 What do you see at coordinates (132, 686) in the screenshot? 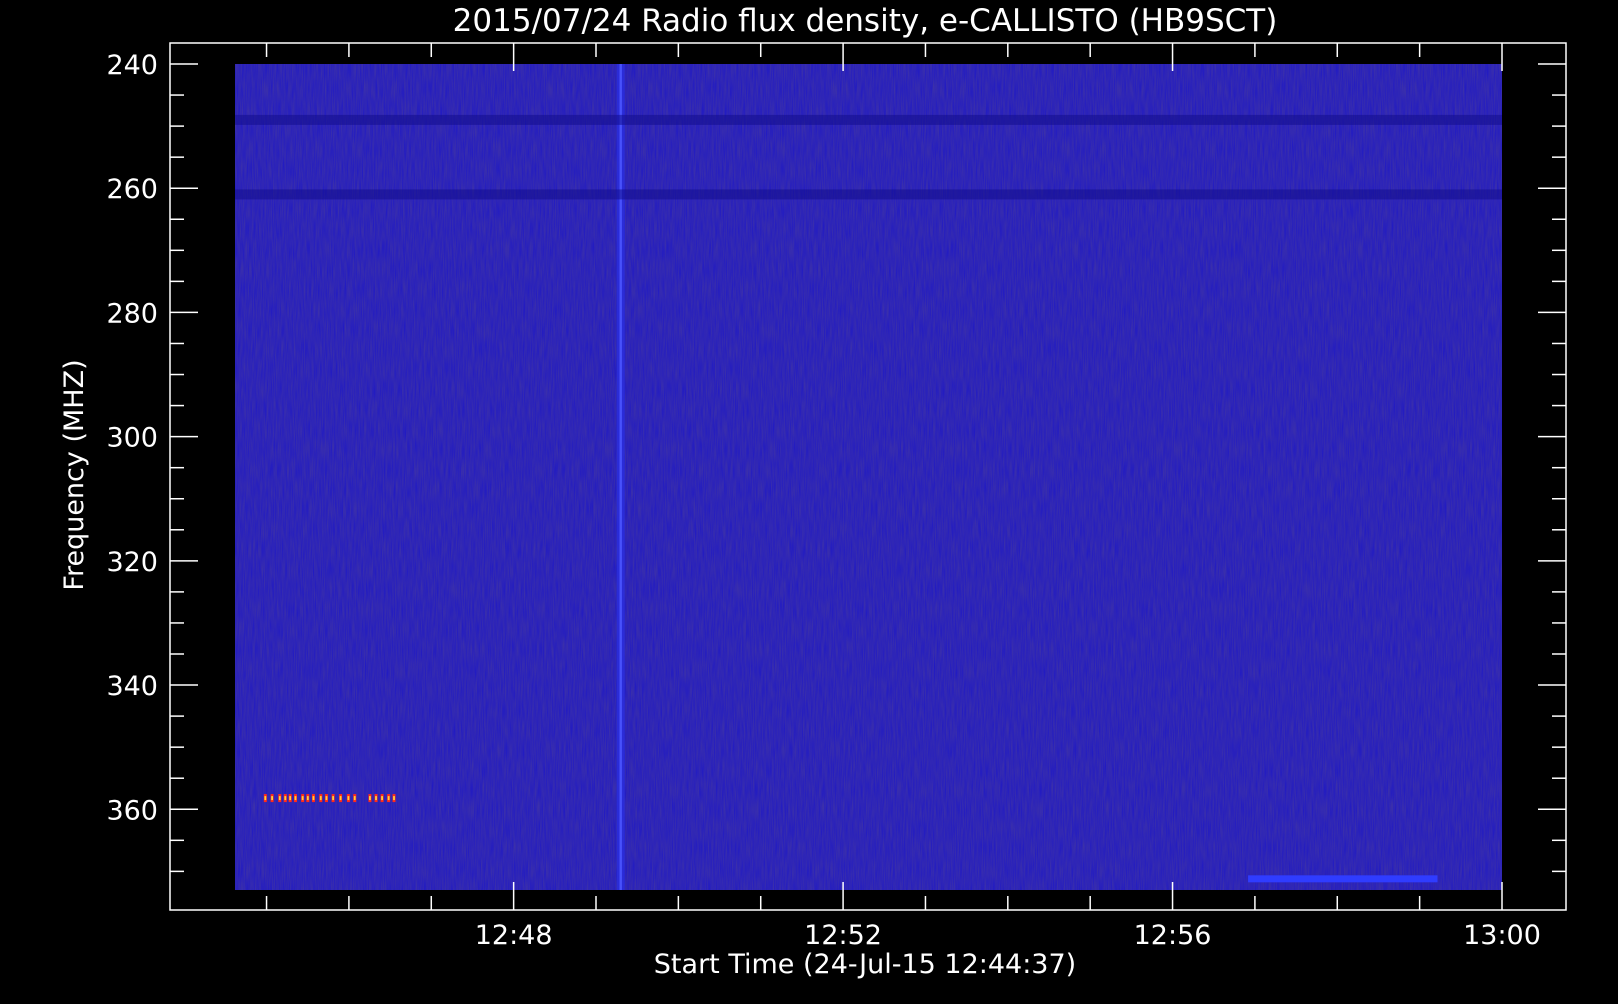
I see `y-tick-label: 340` at bounding box center [132, 686].